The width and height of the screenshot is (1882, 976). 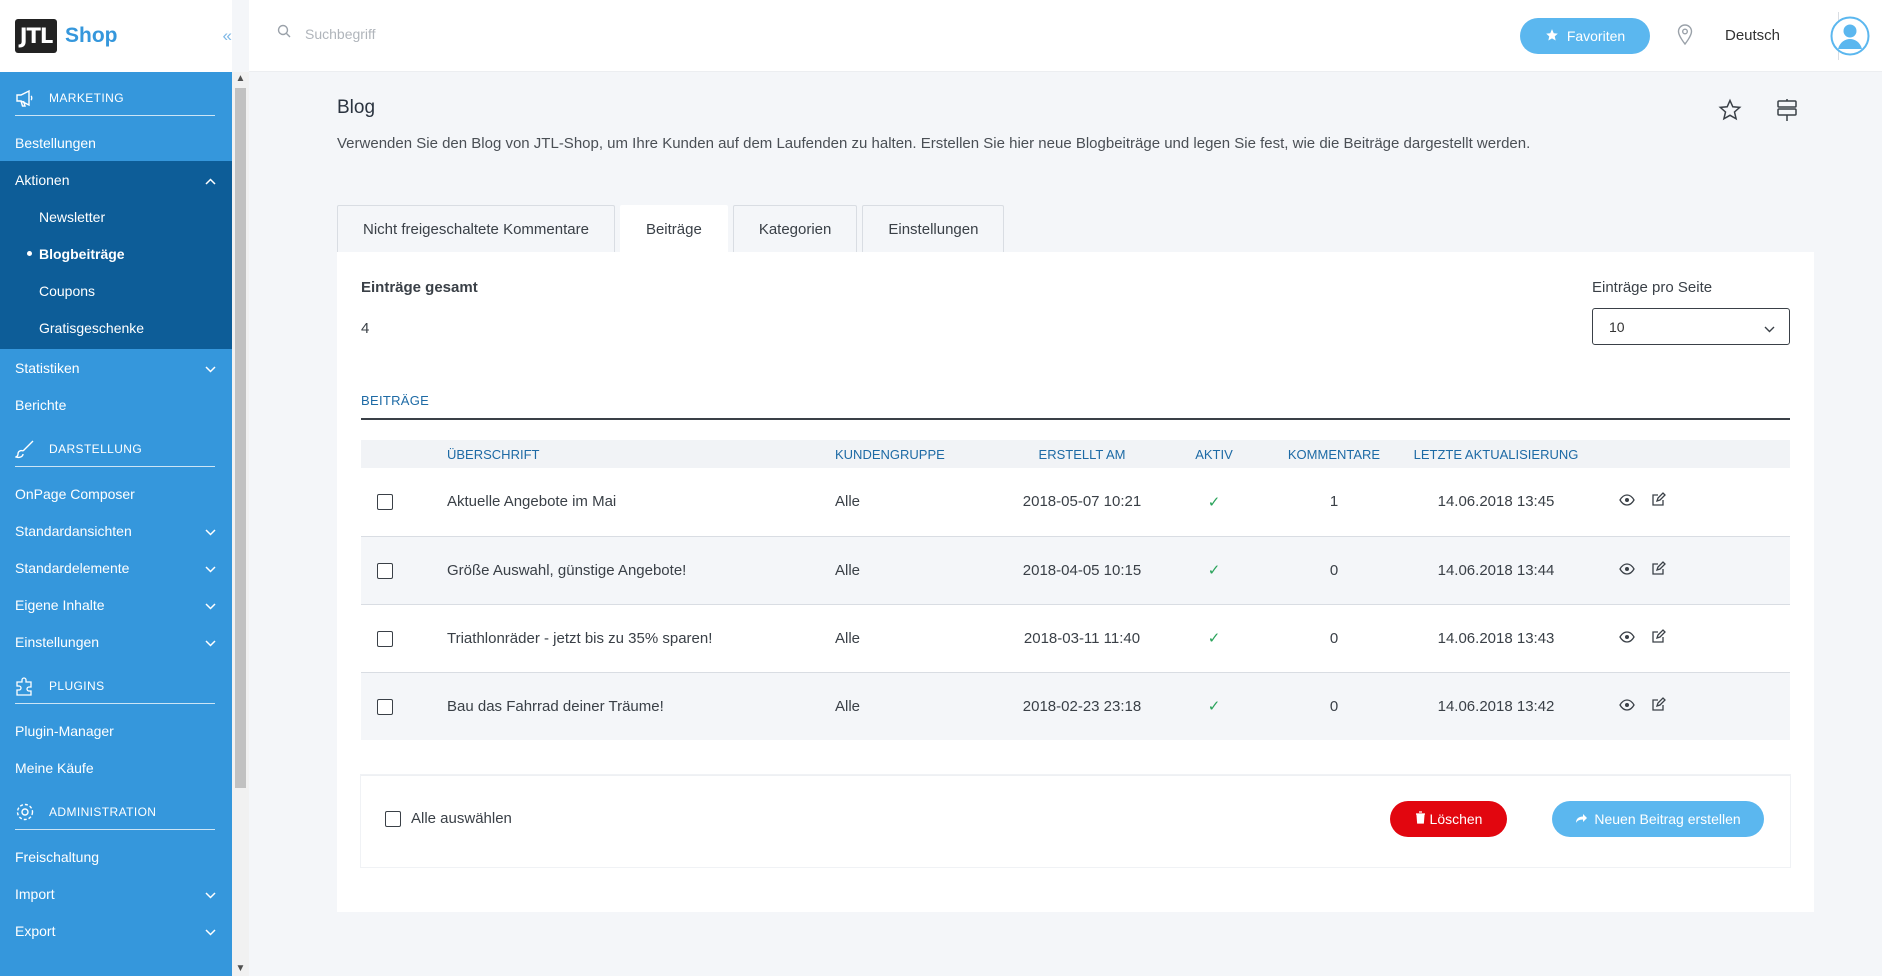 I want to click on sidebar-item-label: Meine Käufe, so click(x=54, y=767).